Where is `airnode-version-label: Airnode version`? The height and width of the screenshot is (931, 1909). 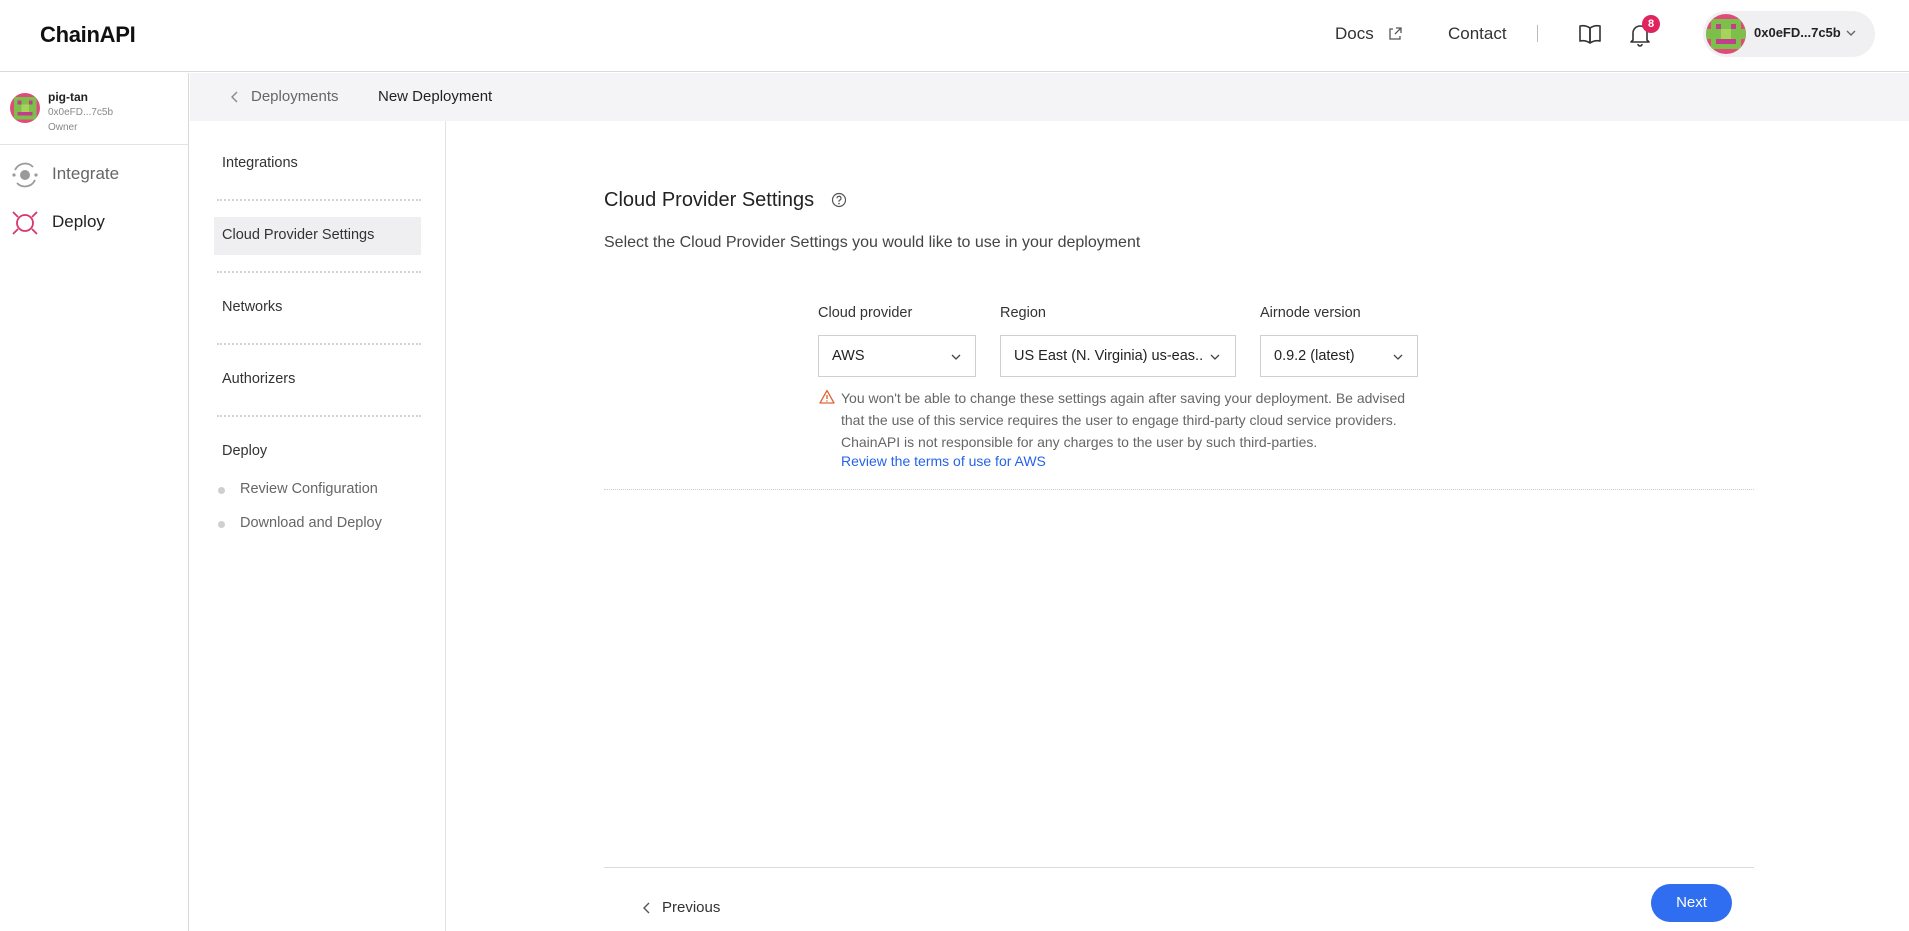
airnode-version-label: Airnode version is located at coordinates (1310, 313).